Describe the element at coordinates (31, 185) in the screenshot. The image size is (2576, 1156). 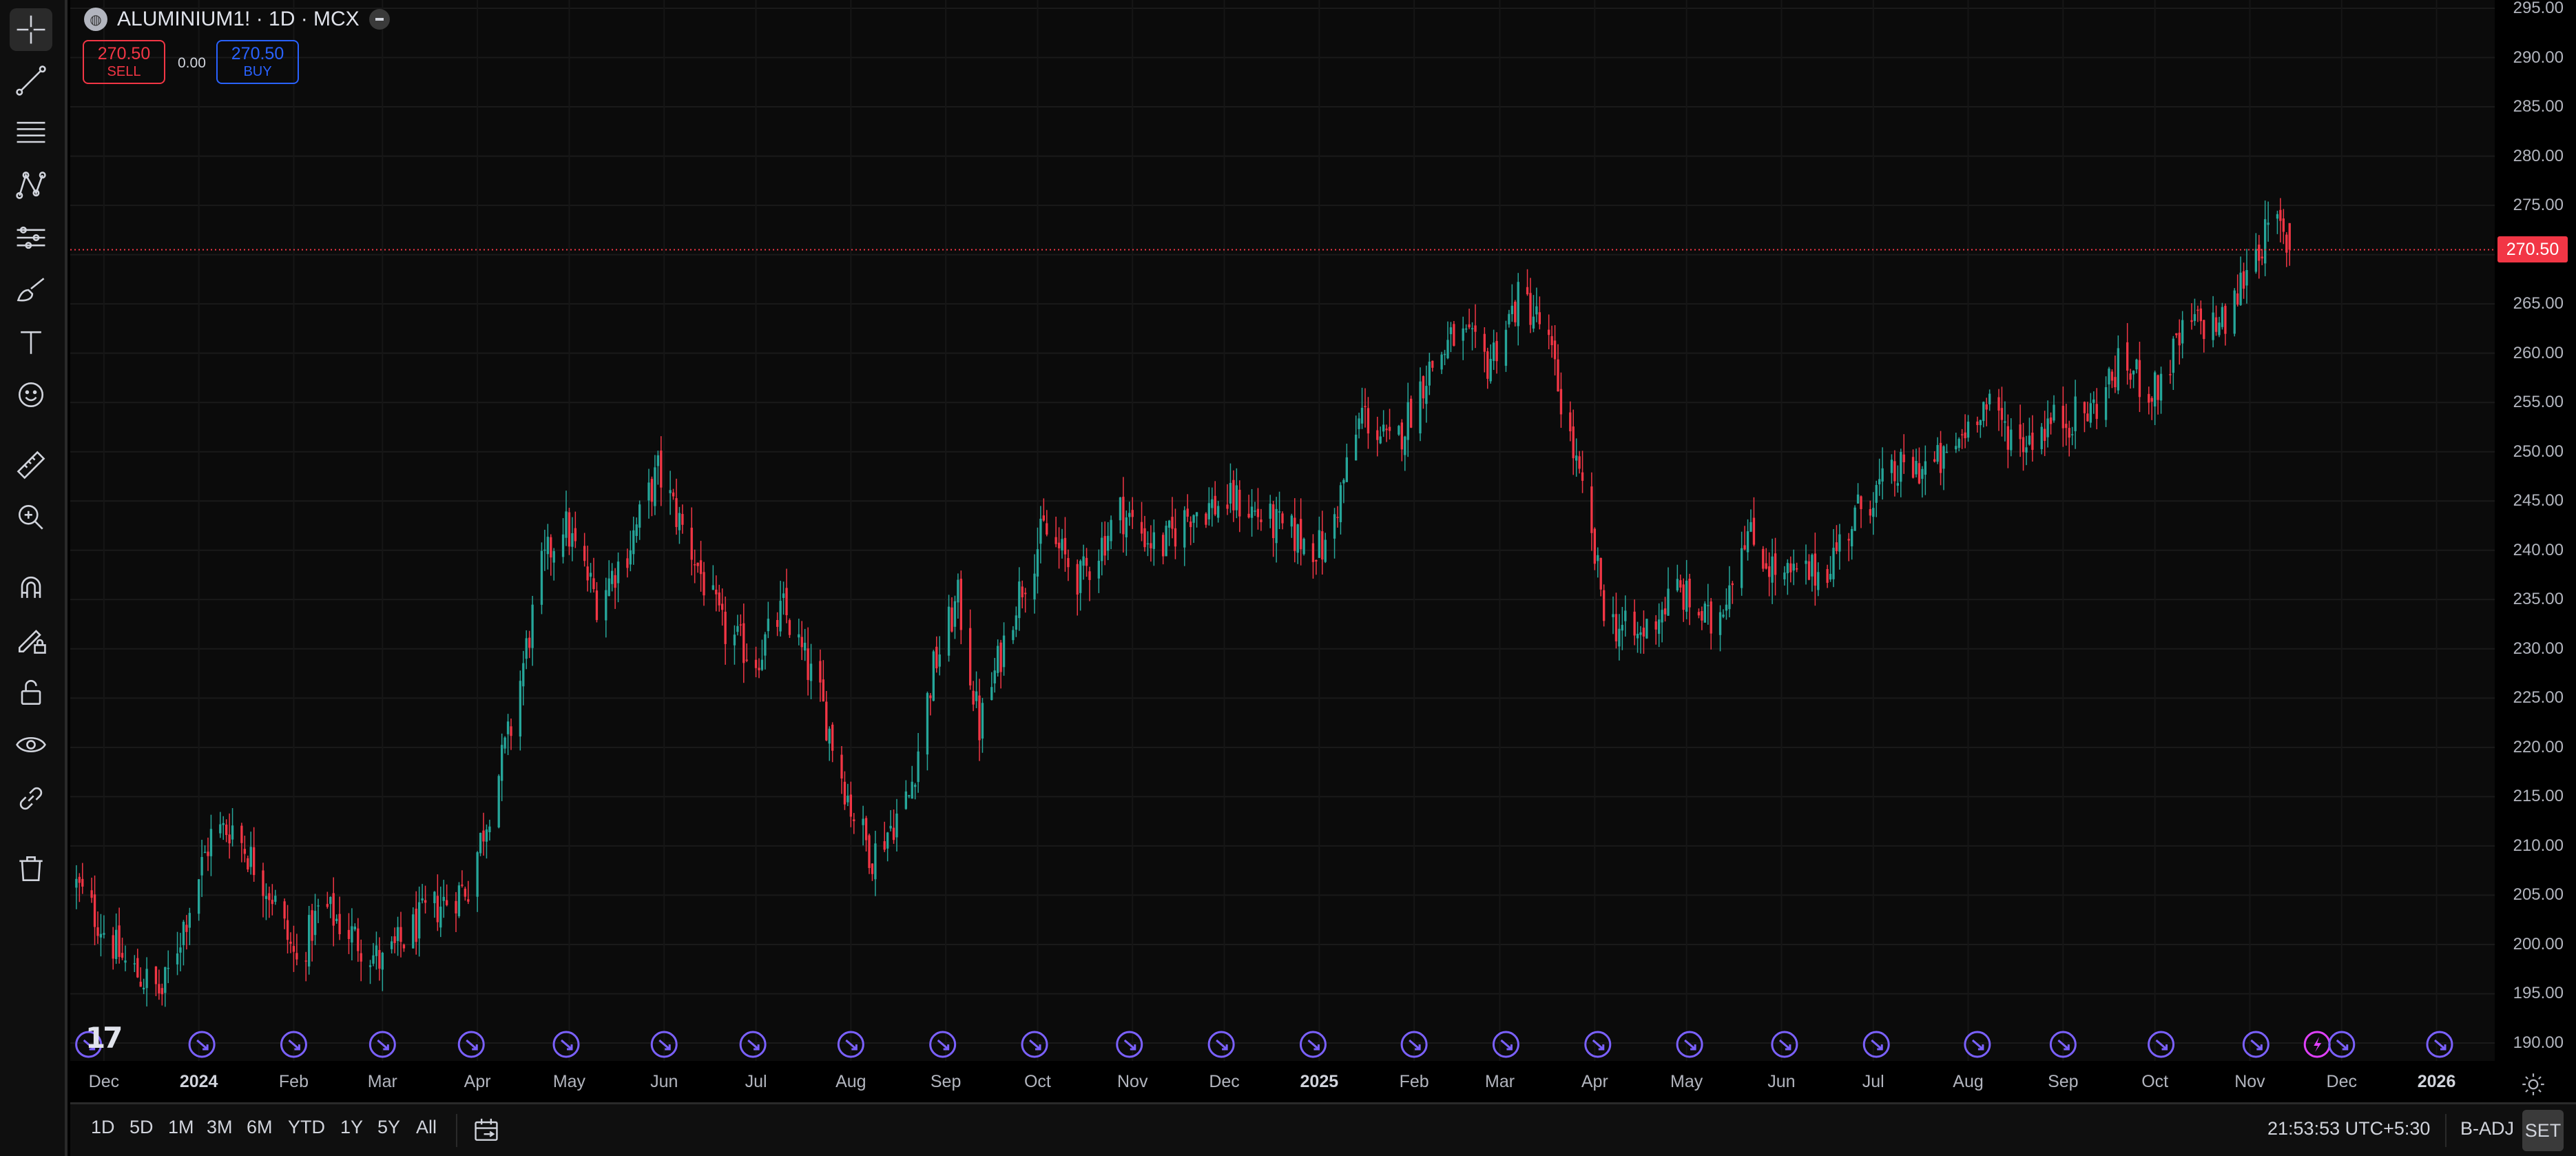
I see `pattern-icon` at that location.